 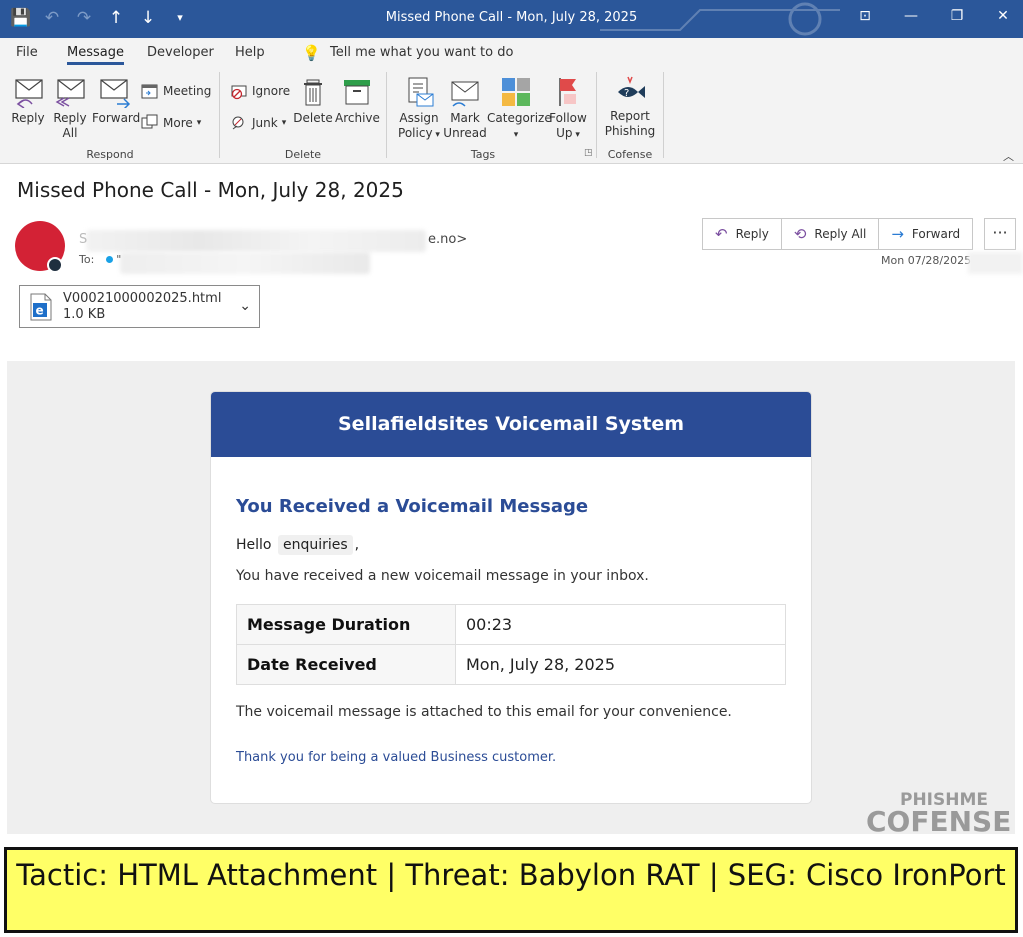 What do you see at coordinates (110, 154) in the screenshot?
I see `respond-group-label: Respond` at bounding box center [110, 154].